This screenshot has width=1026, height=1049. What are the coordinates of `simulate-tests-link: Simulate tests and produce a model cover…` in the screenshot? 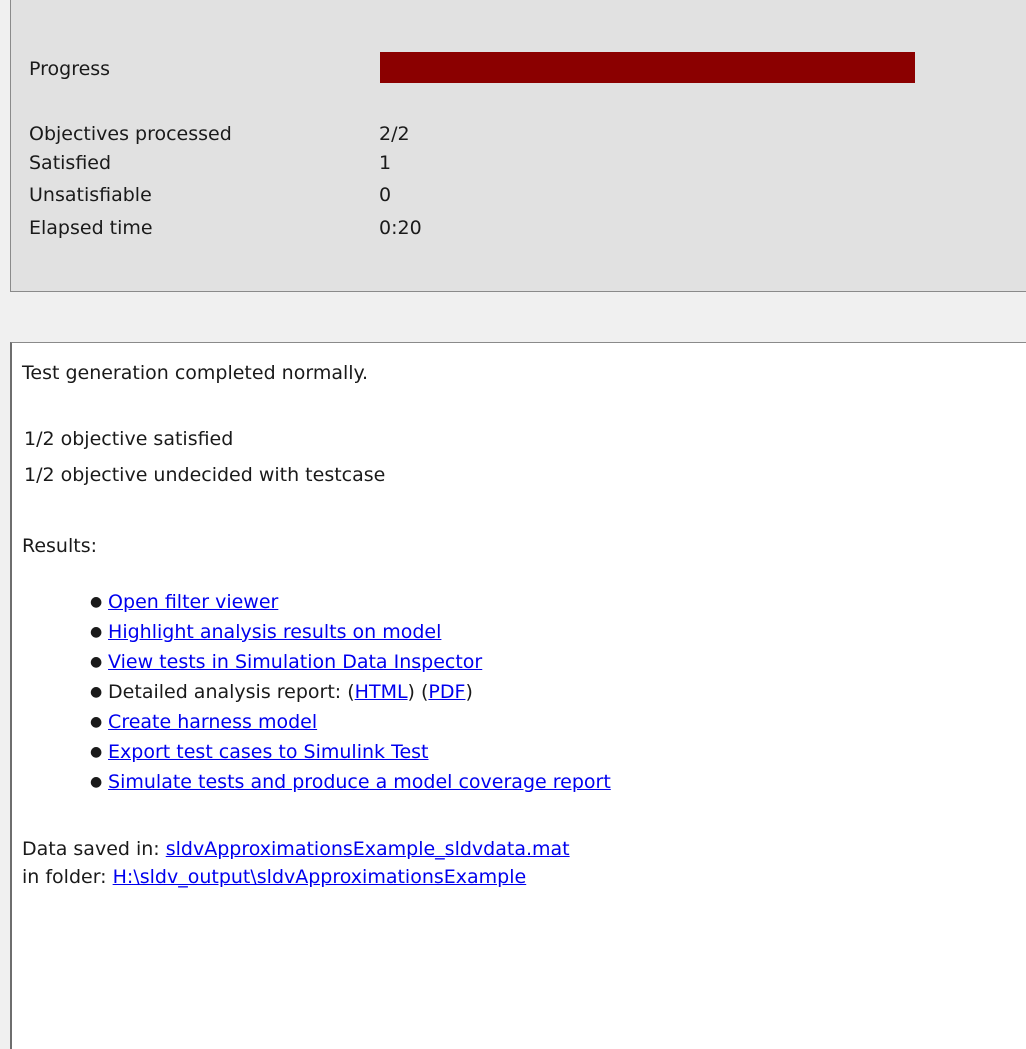 It's located at (359, 782).